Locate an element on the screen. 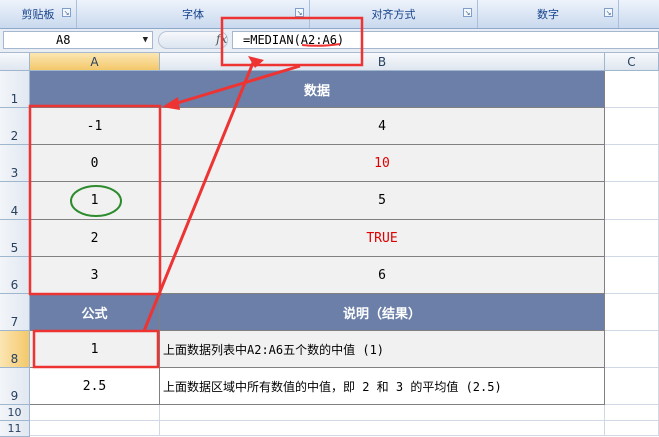 This screenshot has height=437, width=659. formula-input: =MEDIAN(A2:A6) is located at coordinates (445, 40).